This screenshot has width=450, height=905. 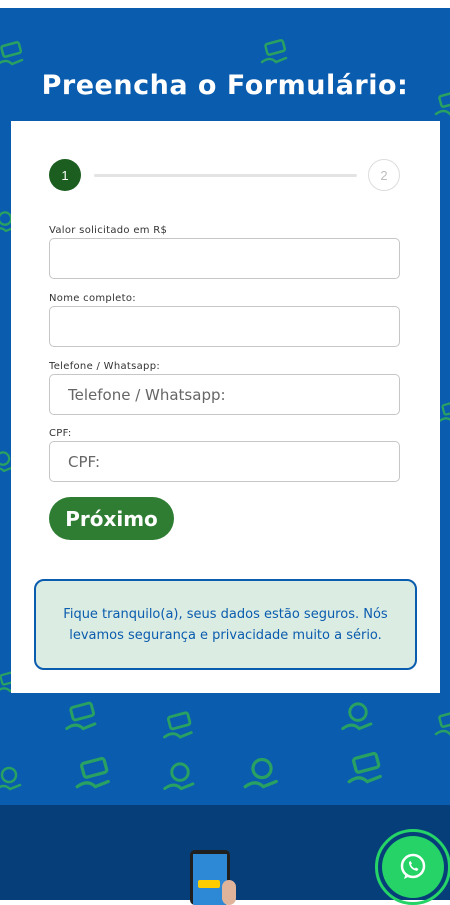 What do you see at coordinates (60, 433) in the screenshot?
I see `cpf-label: CPF:` at bounding box center [60, 433].